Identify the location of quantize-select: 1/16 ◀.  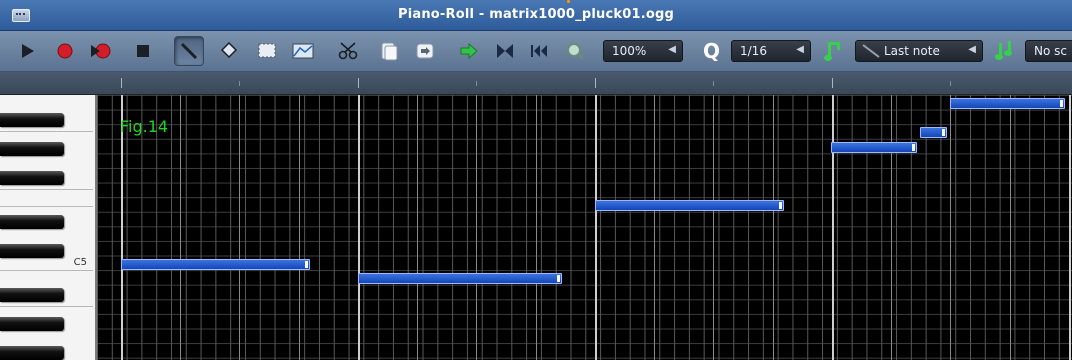
(771, 51).